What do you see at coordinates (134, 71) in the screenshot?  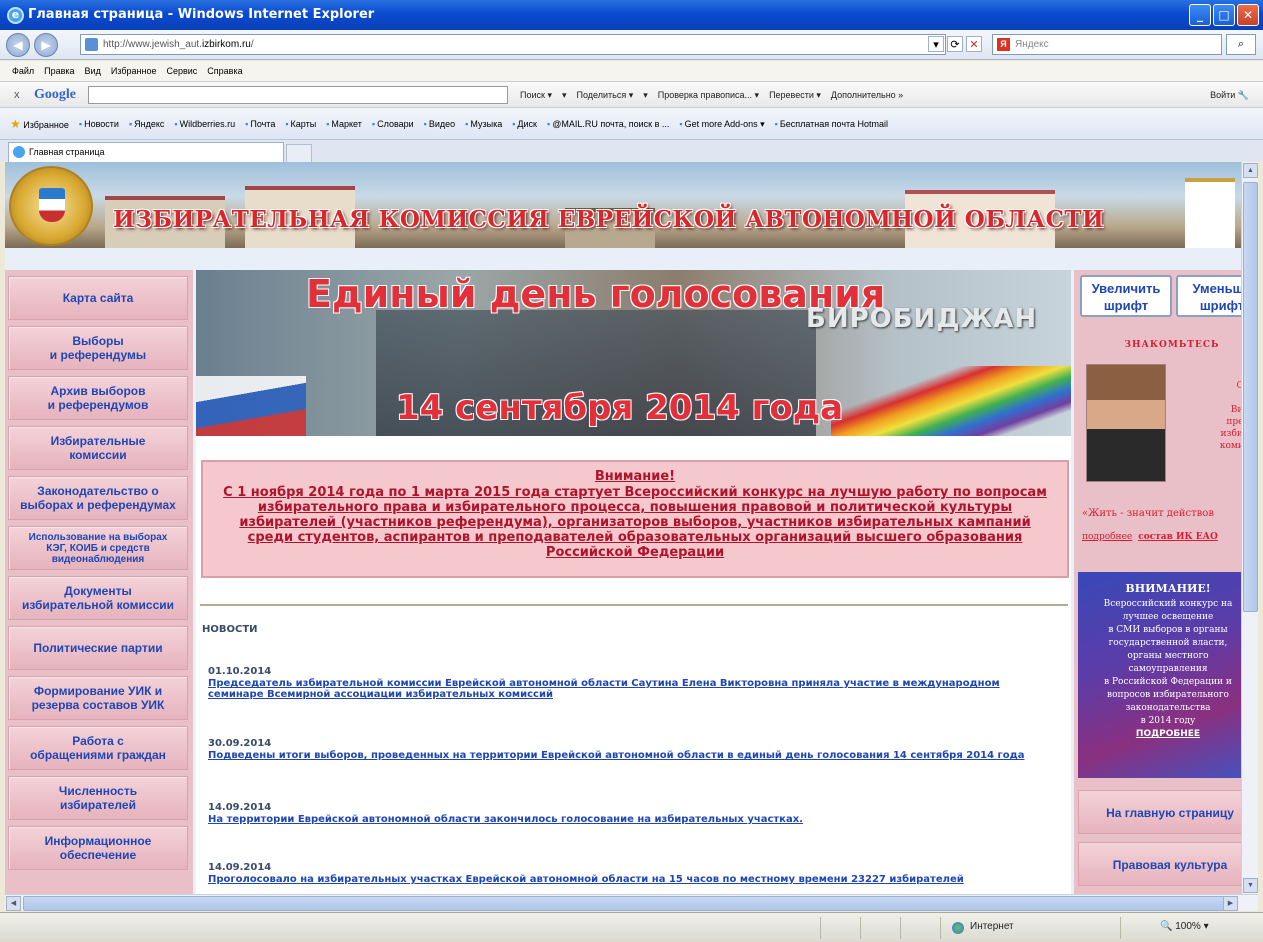 I see `menu-favorites: Избранное` at bounding box center [134, 71].